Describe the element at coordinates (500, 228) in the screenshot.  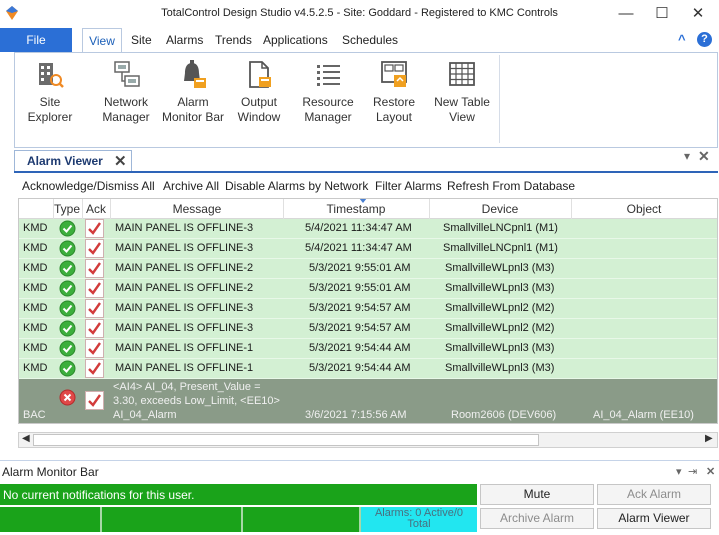
I see `device-cell: SmallvilleLNCpnl1 (M1)` at that location.